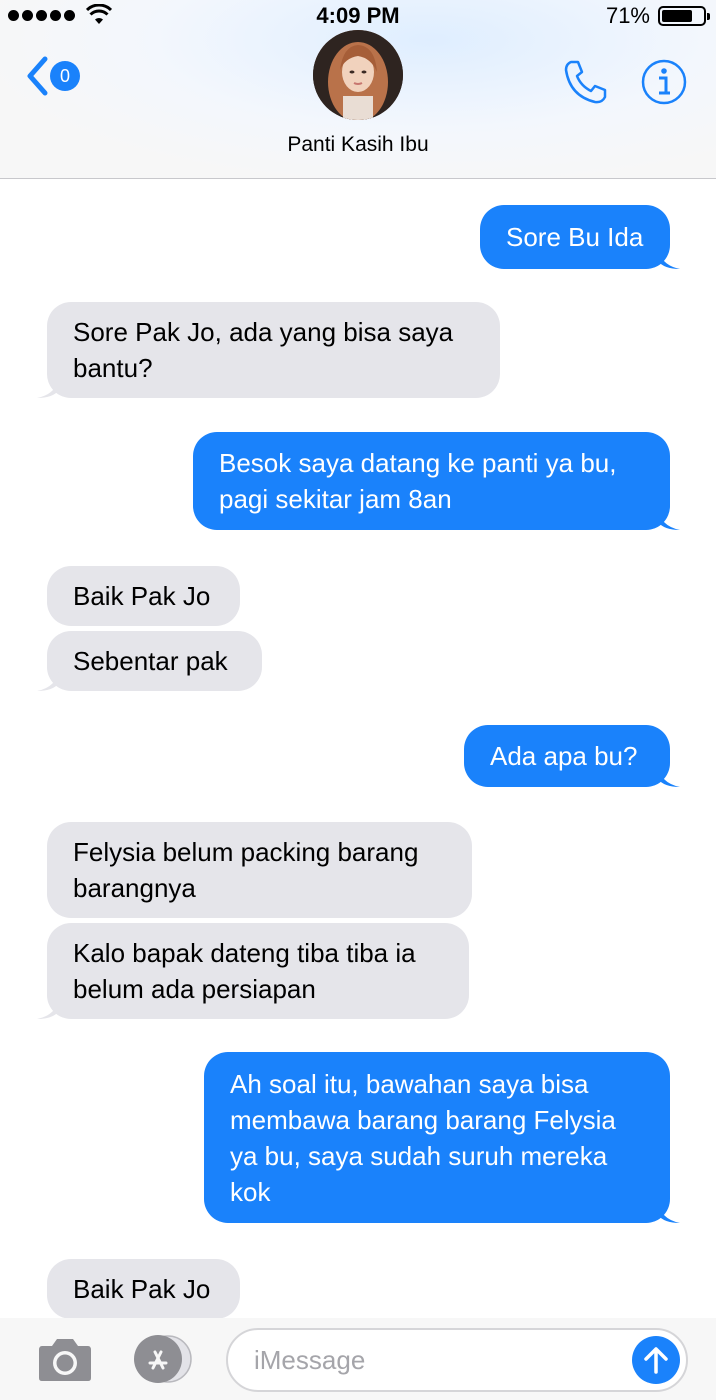  What do you see at coordinates (358, 145) in the screenshot?
I see `contact-name: Panti Kasih Ibu` at bounding box center [358, 145].